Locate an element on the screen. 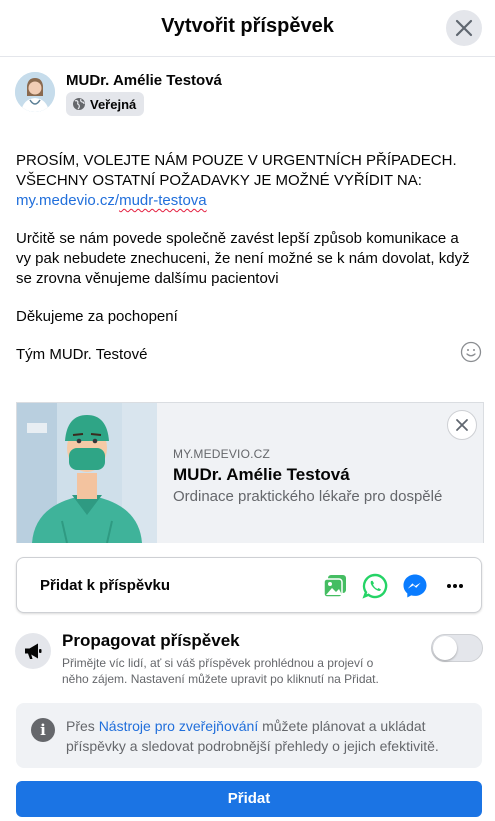  photo-video-icon is located at coordinates (334, 586).